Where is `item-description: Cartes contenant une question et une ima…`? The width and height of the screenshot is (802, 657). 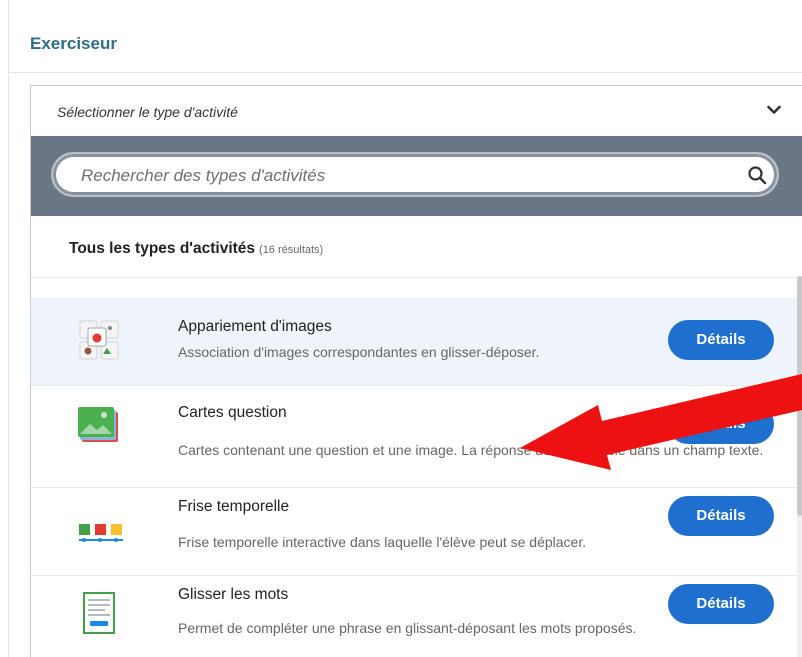
item-description: Cartes contenant une question et une ima… is located at coordinates (471, 450).